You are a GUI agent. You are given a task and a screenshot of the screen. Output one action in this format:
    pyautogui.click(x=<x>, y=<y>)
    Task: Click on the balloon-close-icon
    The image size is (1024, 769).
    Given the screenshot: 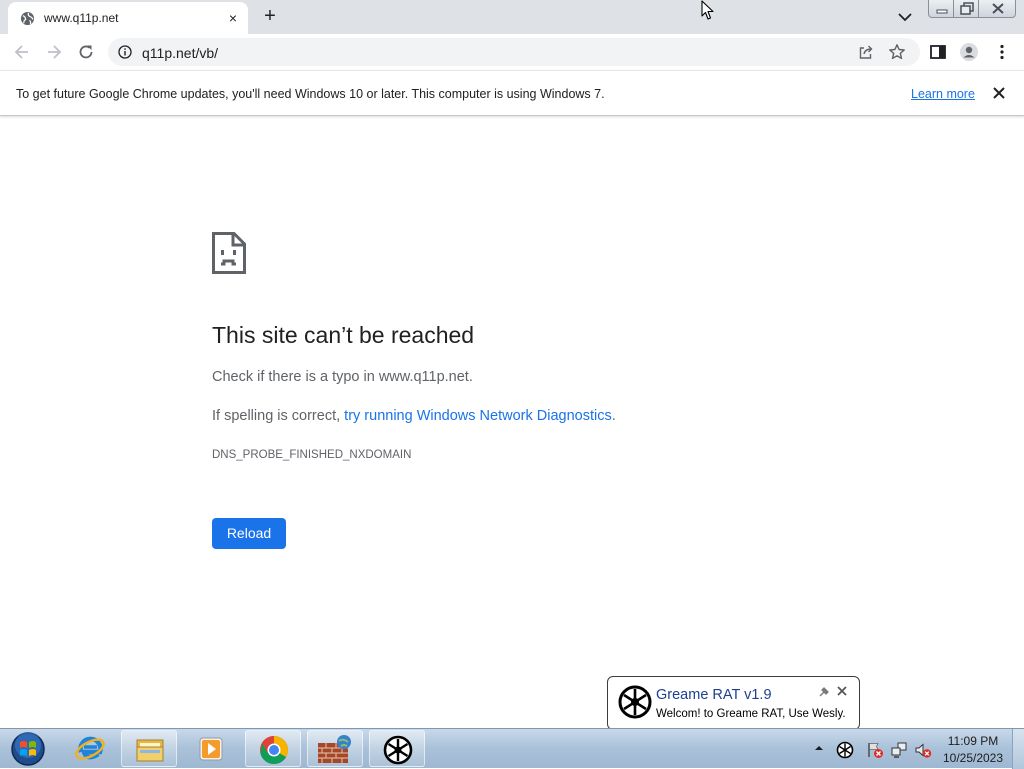 What is the action you would take?
    pyautogui.click(x=842, y=691)
    